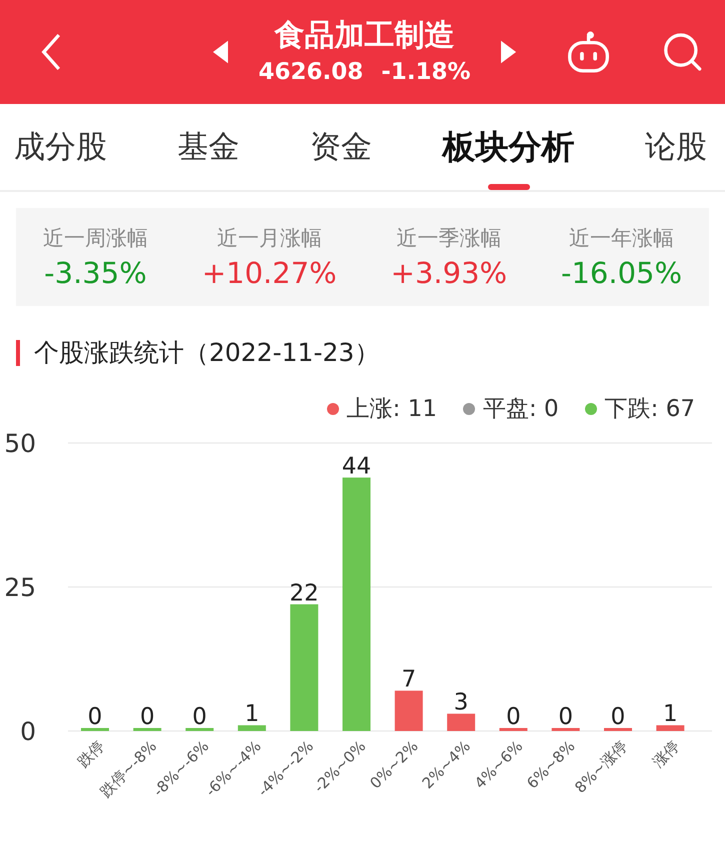 This screenshot has width=725, height=844. Describe the element at coordinates (311, 72) in the screenshot. I see `index-price: 4626.08` at that location.